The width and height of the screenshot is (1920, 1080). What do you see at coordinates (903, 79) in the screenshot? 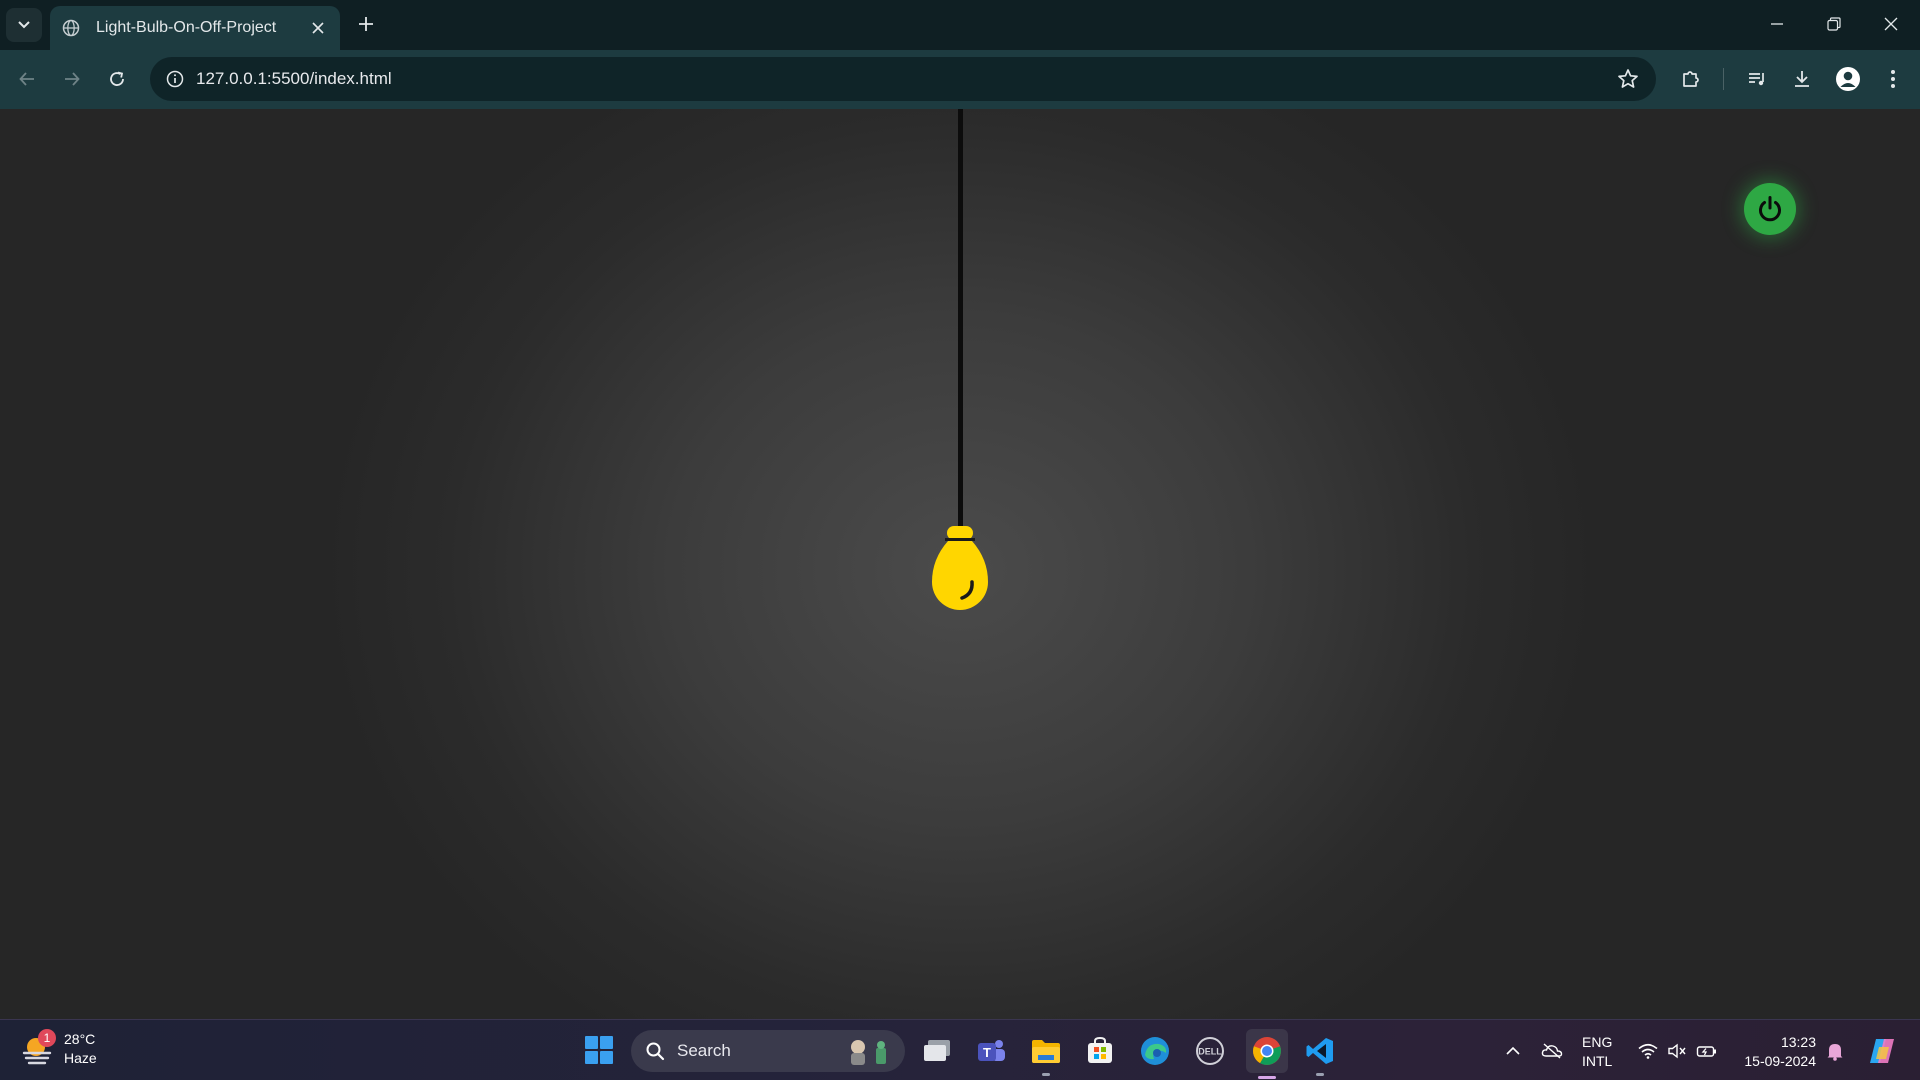
I see `address-bar: 127.0.0.1:5500/index.html` at bounding box center [903, 79].